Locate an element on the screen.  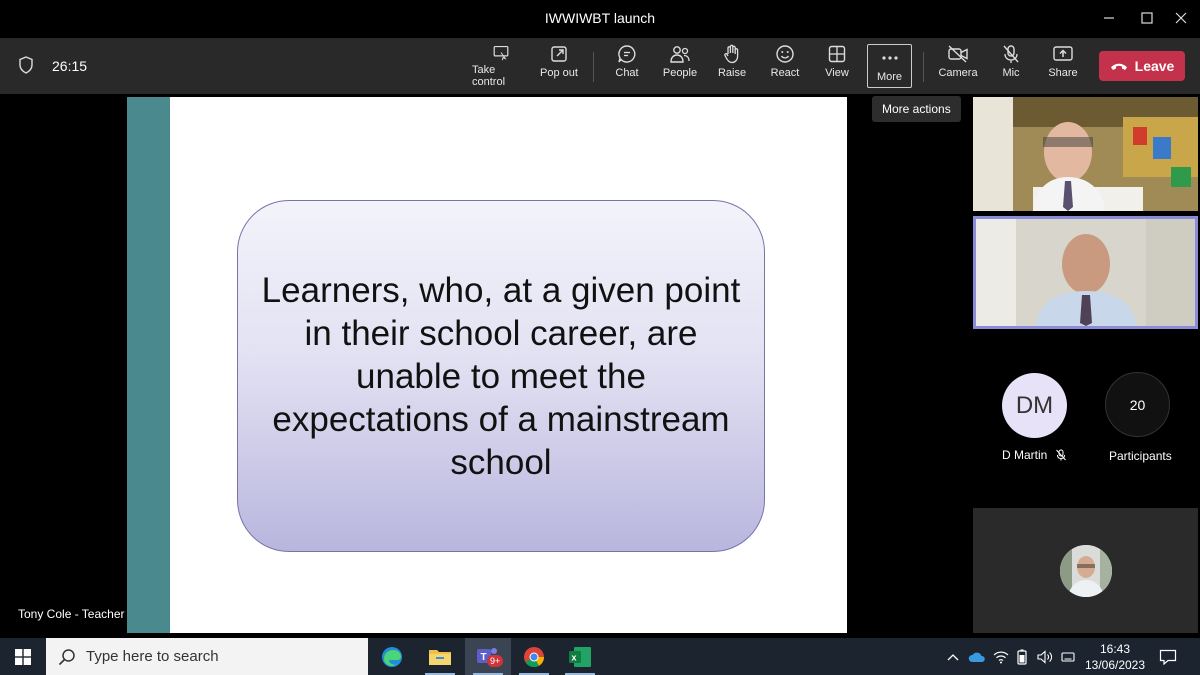
keyboard-icon is located at coordinates (1068, 656).